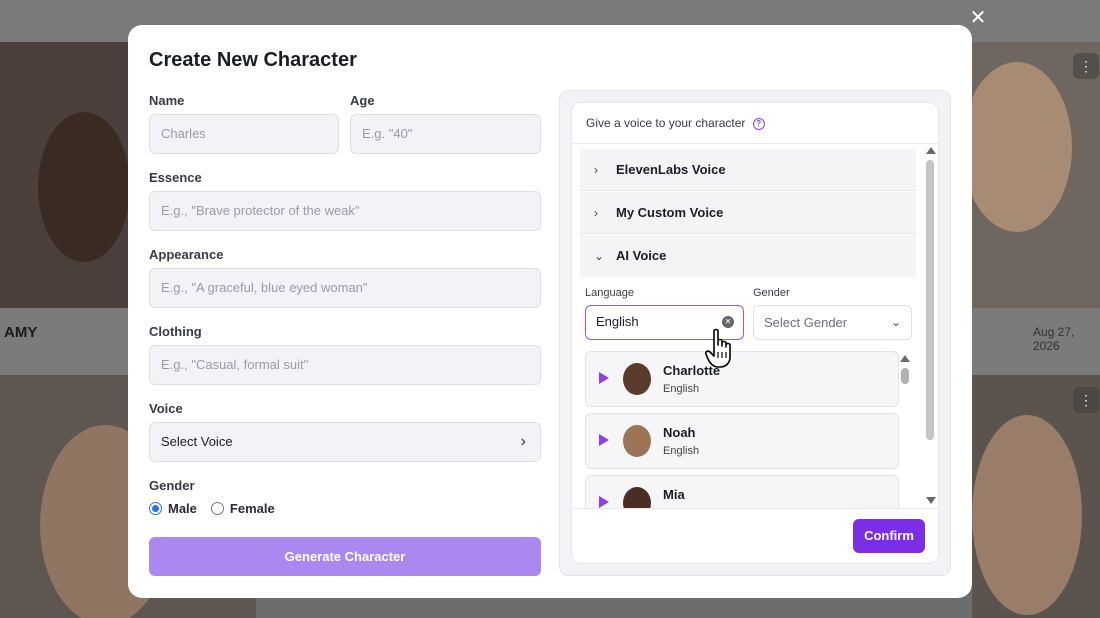 The image size is (1100, 618). What do you see at coordinates (167, 100) in the screenshot?
I see `name-label: Name` at bounding box center [167, 100].